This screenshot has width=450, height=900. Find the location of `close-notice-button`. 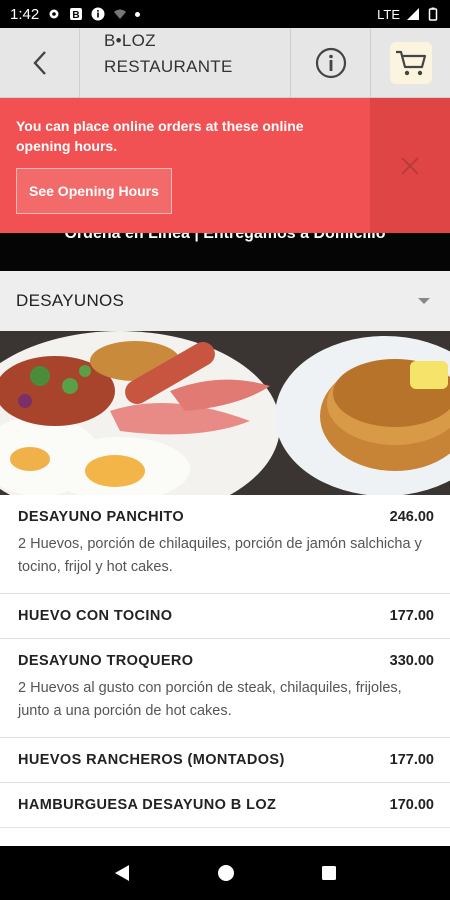

close-notice-button is located at coordinates (410, 165).